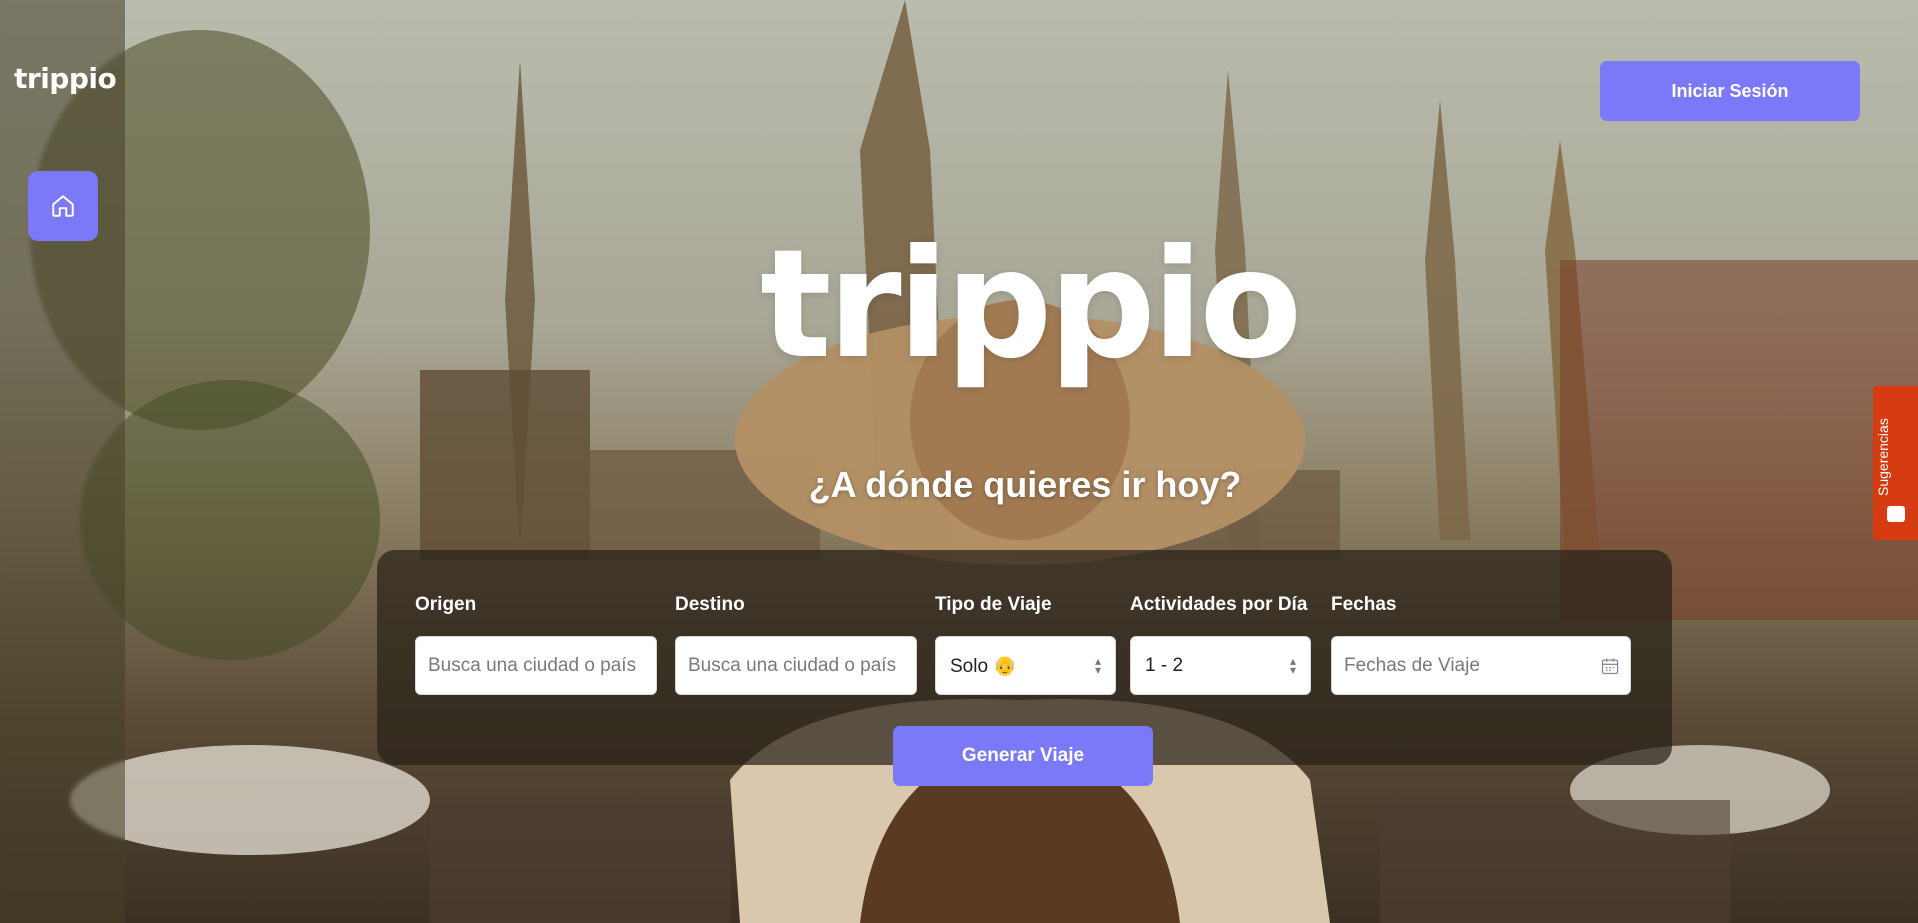 The width and height of the screenshot is (1918, 923). What do you see at coordinates (1471, 665) in the screenshot?
I see `dates-input` at bounding box center [1471, 665].